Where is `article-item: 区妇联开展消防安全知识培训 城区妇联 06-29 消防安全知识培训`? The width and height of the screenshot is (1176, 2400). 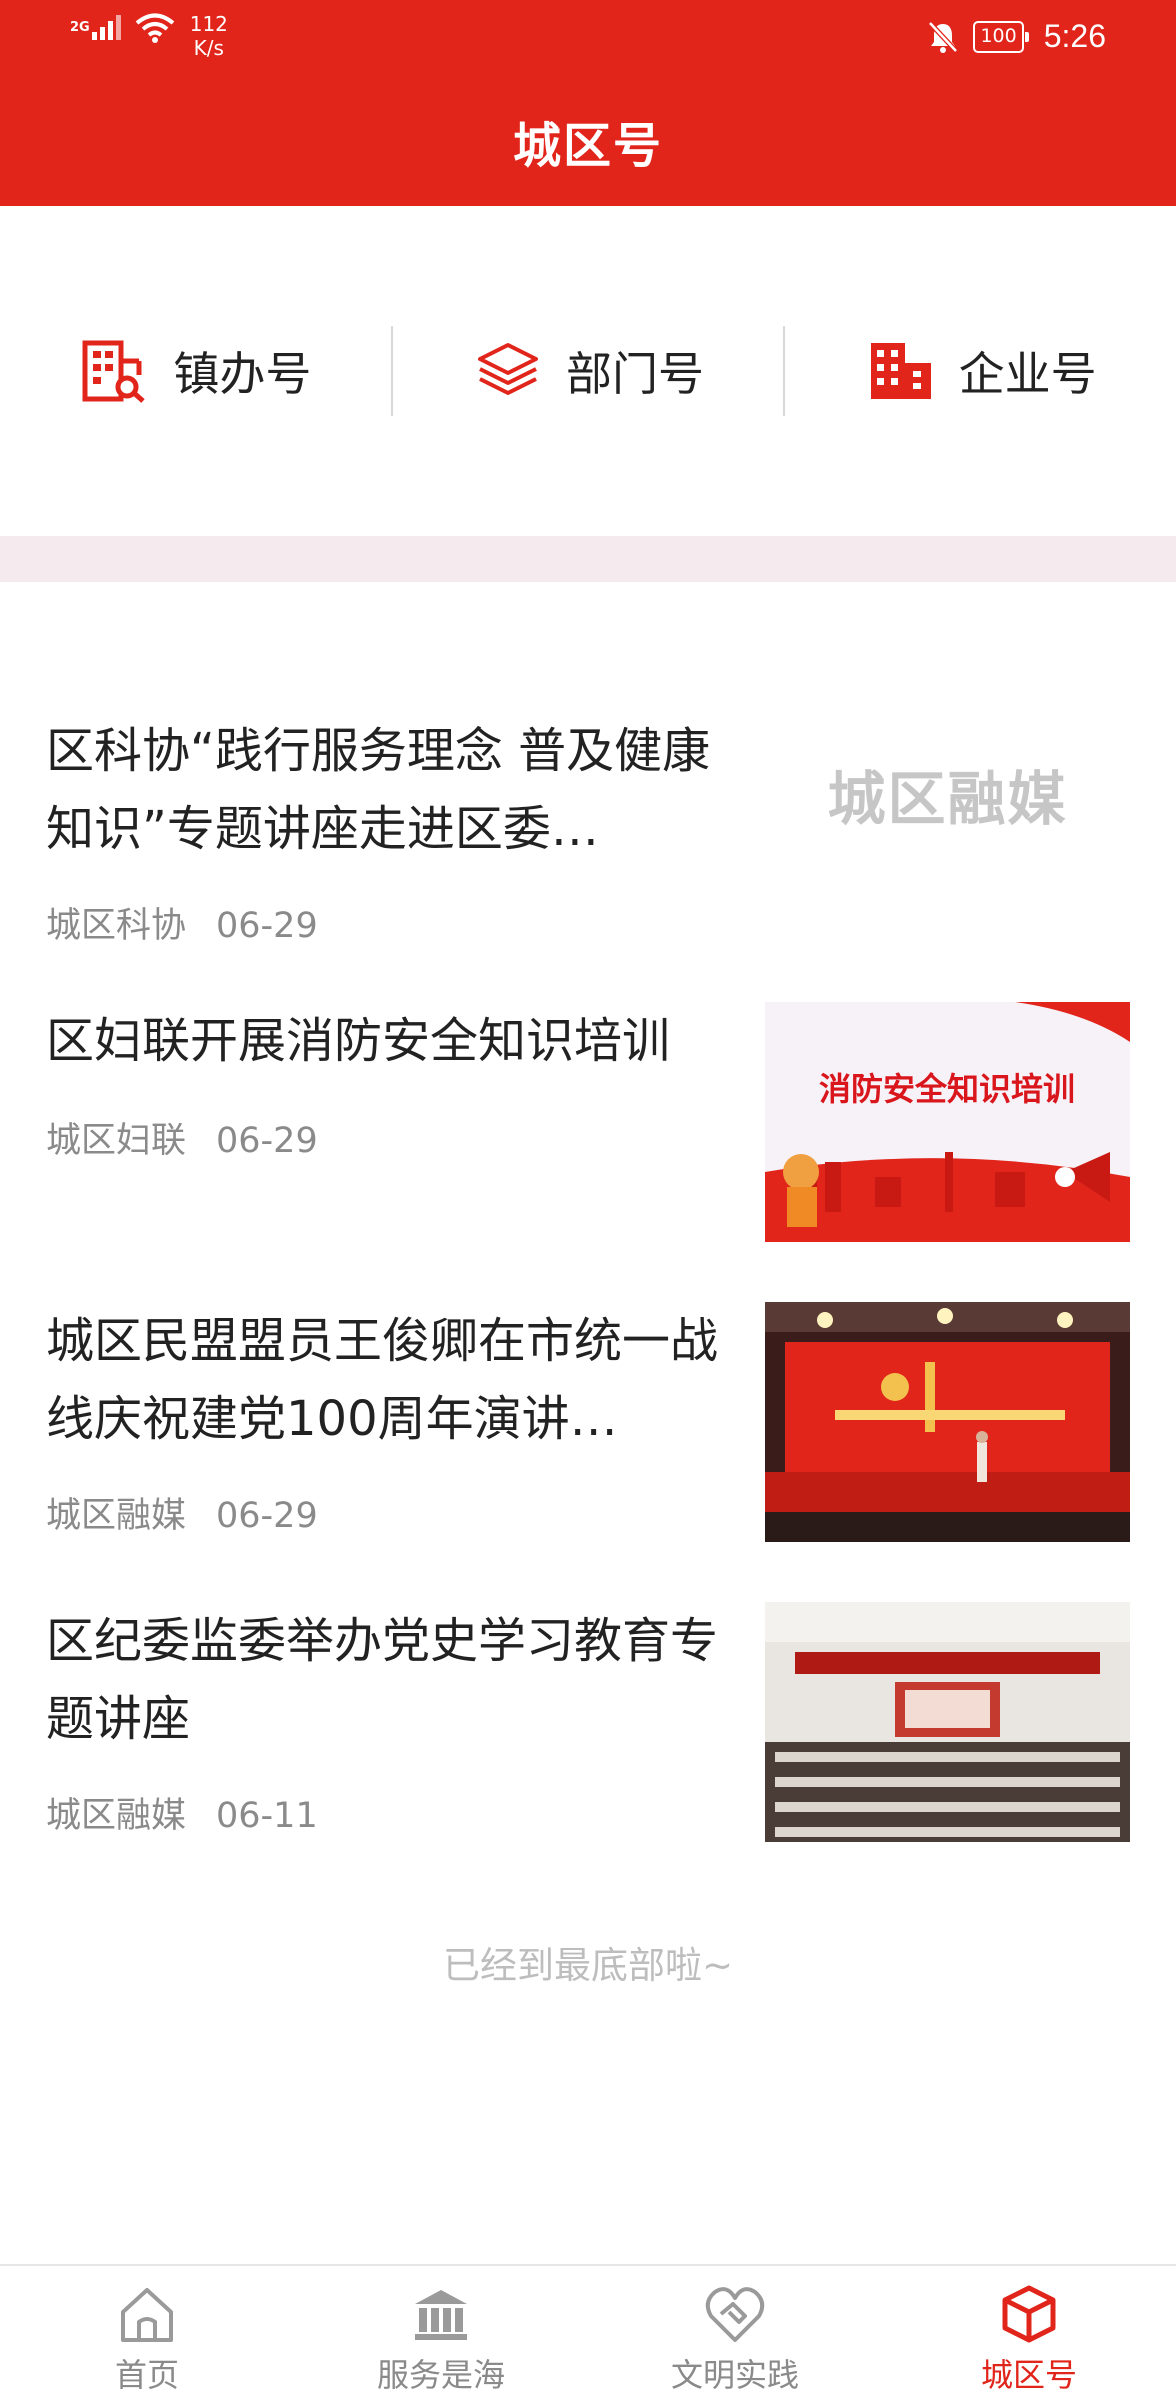
article-item: 区妇联开展消防安全知识培训 城区妇联 06-29 消防安全知识培训 is located at coordinates (588, 1127).